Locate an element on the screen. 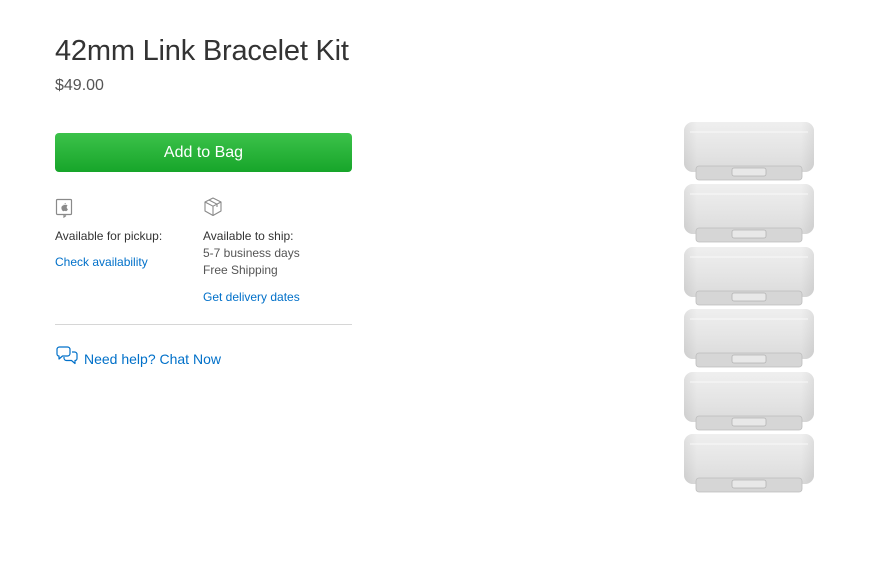  product-price: $49.00 is located at coordinates (79, 85).